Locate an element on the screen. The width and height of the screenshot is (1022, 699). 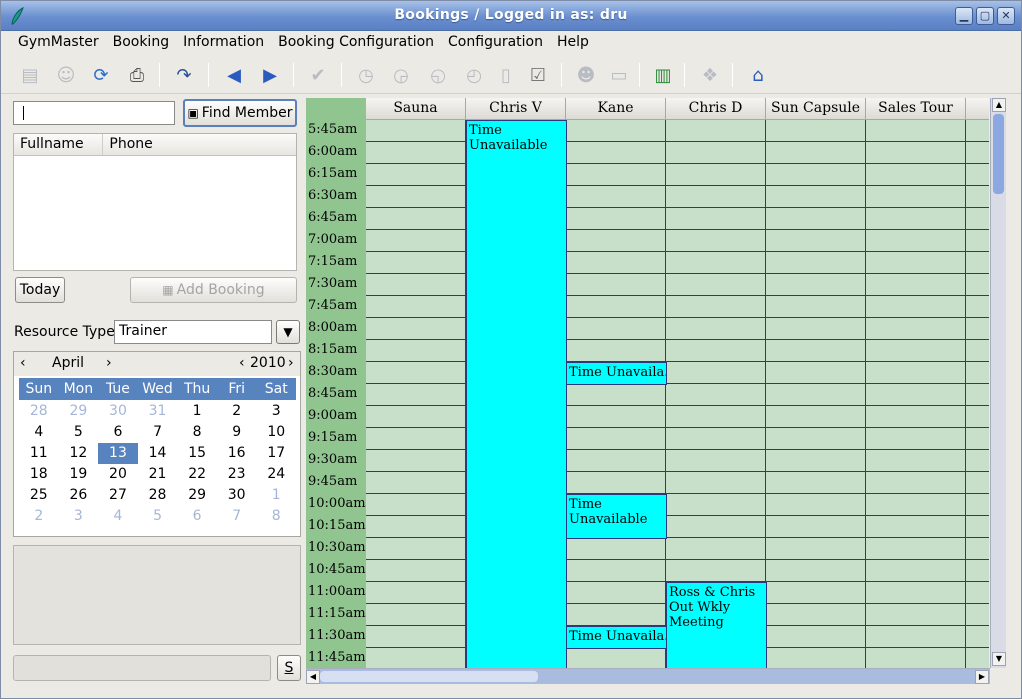
calendar-day: 14 is located at coordinates (158, 453).